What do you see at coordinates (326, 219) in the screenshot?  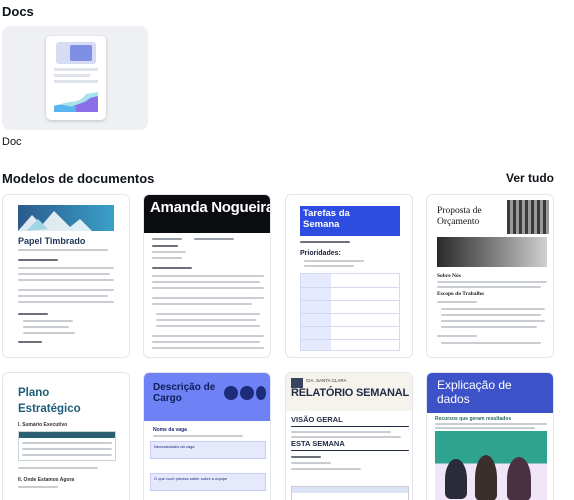 I see `card-title: Tarefas da Semana` at bounding box center [326, 219].